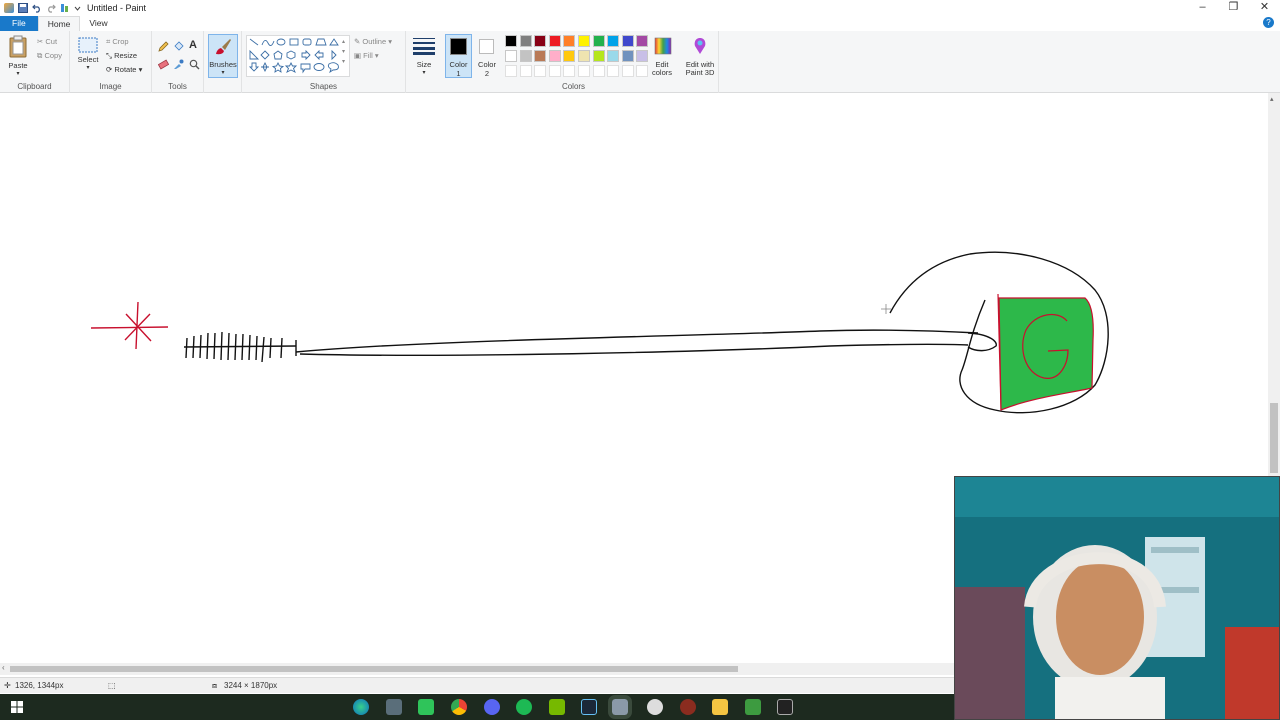  What do you see at coordinates (492, 707) in the screenshot?
I see `discord-icon` at bounding box center [492, 707].